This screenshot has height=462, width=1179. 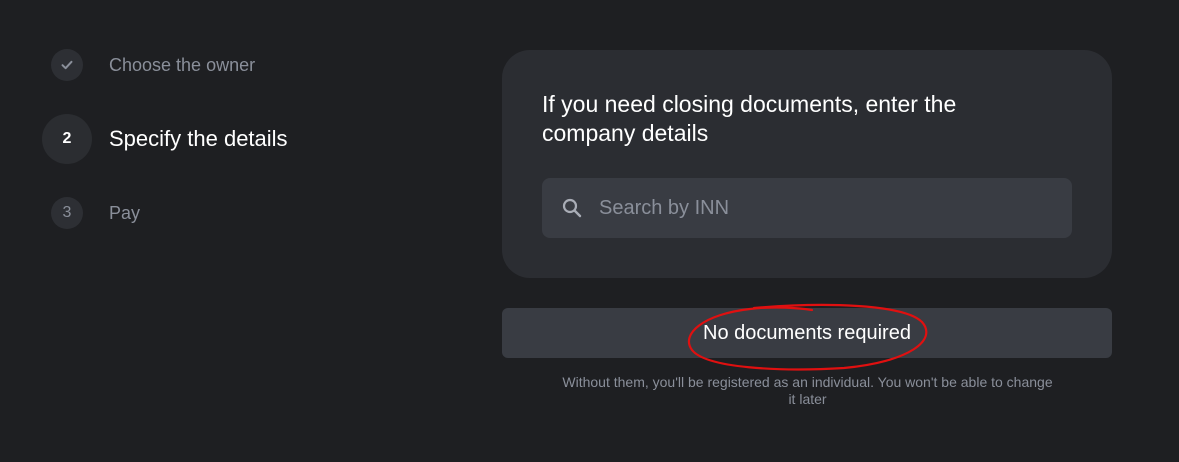 What do you see at coordinates (67, 139) in the screenshot?
I see `step-number-badge: 2` at bounding box center [67, 139].